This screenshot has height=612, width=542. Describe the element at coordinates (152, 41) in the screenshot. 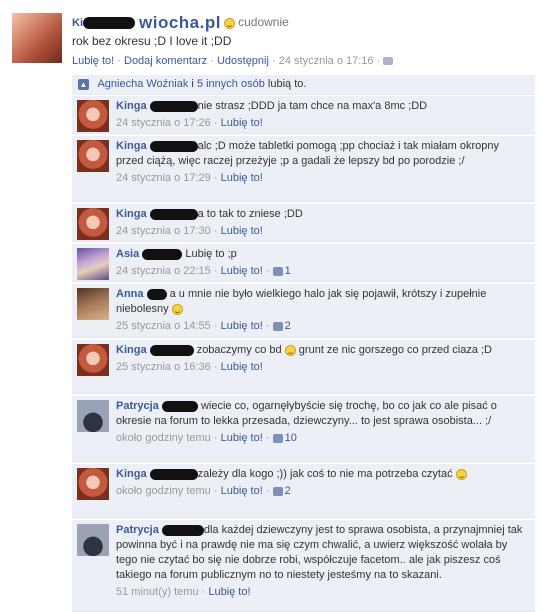

I see `post-text: rok bez okresu ;D I love it ;DD` at that location.